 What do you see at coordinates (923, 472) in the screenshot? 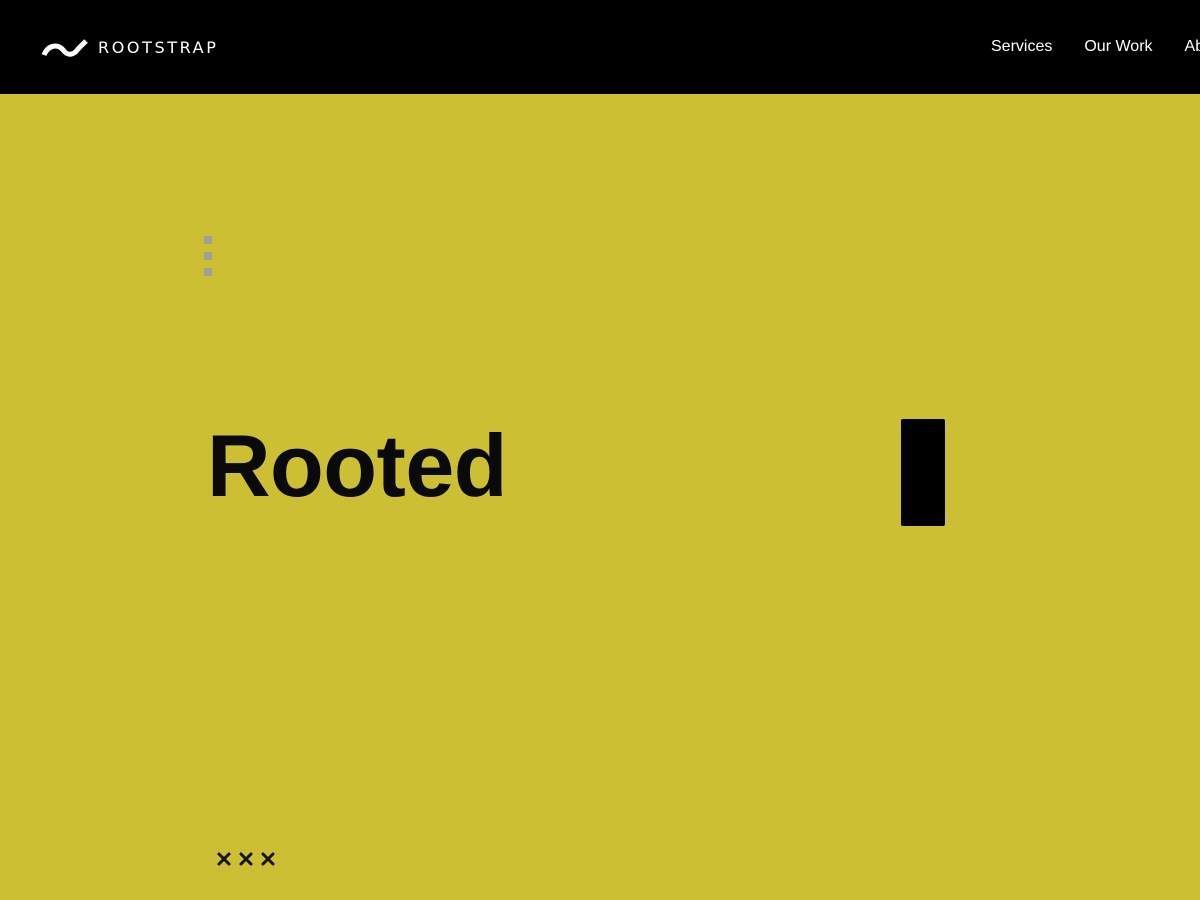
I see `text-cursor-block-icon` at bounding box center [923, 472].